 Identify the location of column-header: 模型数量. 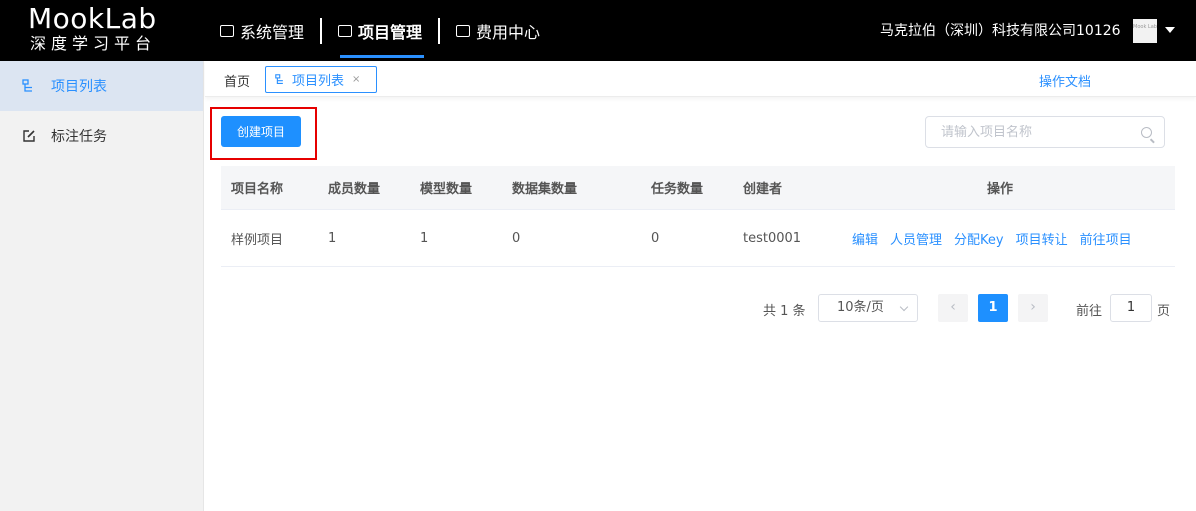
(446, 189).